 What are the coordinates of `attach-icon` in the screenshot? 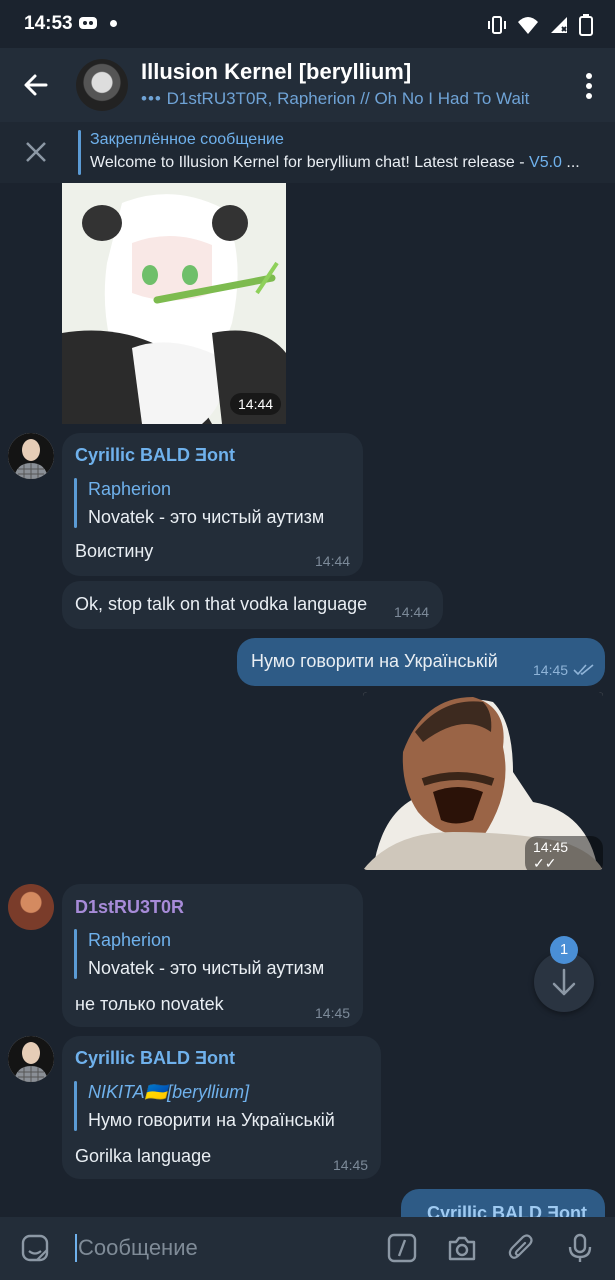 It's located at (522, 1248).